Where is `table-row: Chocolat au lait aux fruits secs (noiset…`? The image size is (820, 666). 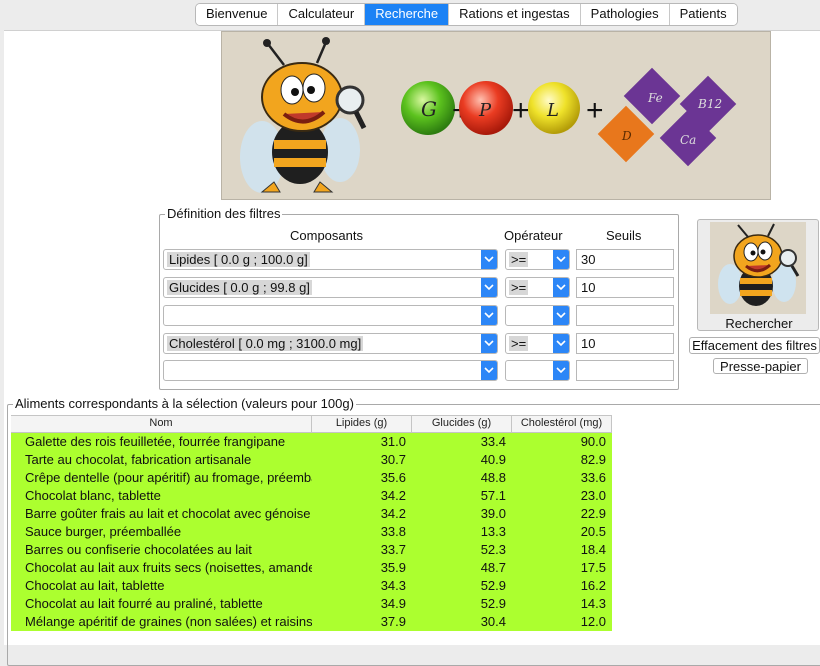 table-row: Chocolat au lait aux fruits secs (noiset… is located at coordinates (311, 568).